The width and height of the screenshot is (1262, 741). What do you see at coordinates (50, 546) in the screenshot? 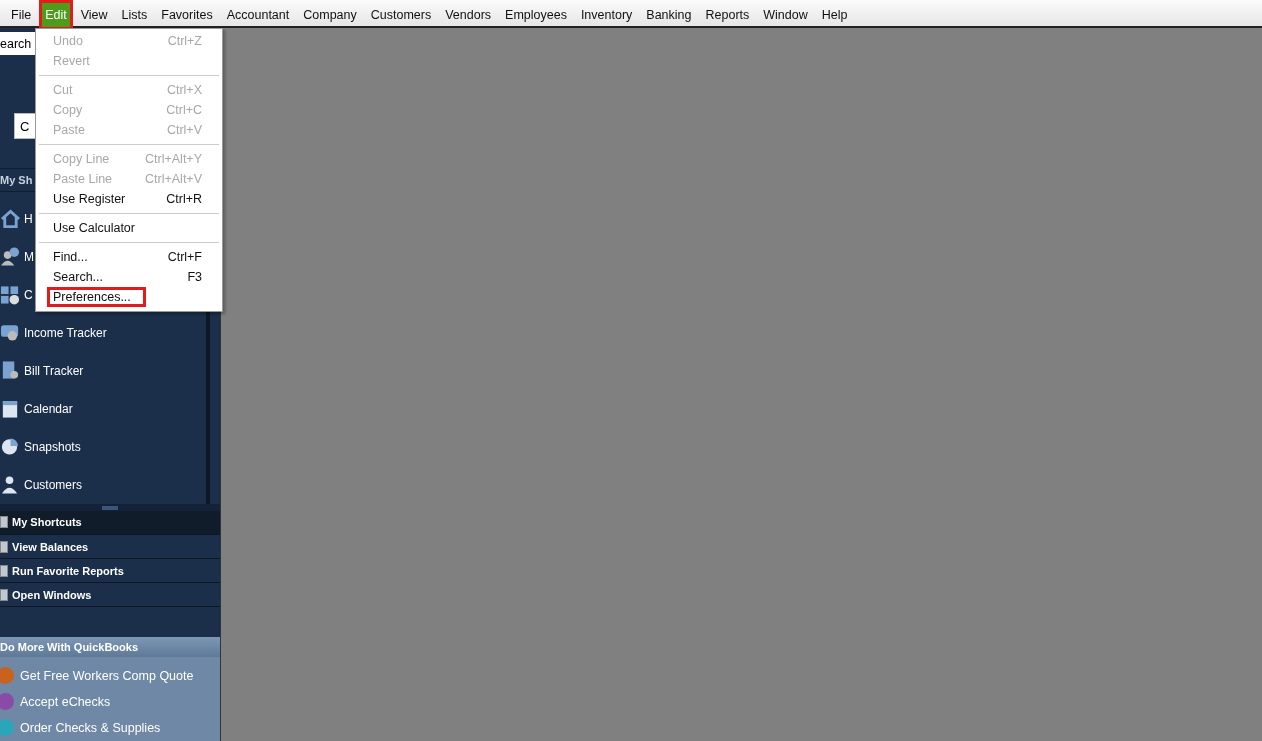
I see `tab-label: View Balances` at bounding box center [50, 546].